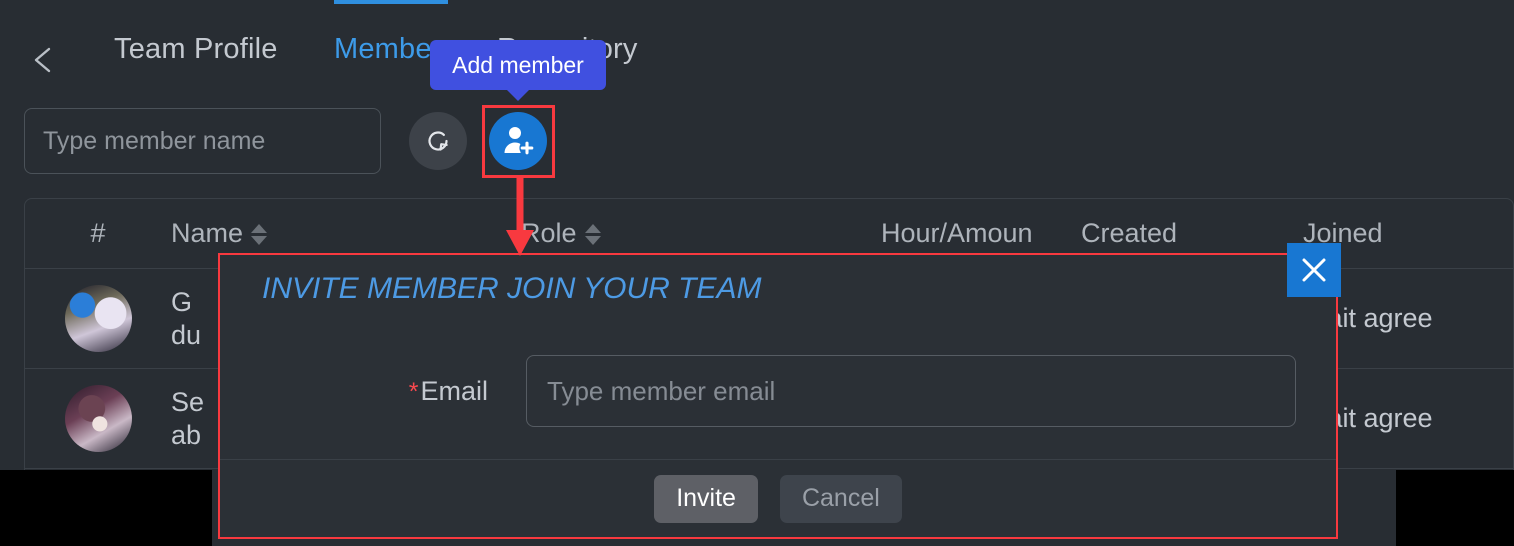  What do you see at coordinates (259, 234) in the screenshot?
I see `sort-icon-name` at bounding box center [259, 234].